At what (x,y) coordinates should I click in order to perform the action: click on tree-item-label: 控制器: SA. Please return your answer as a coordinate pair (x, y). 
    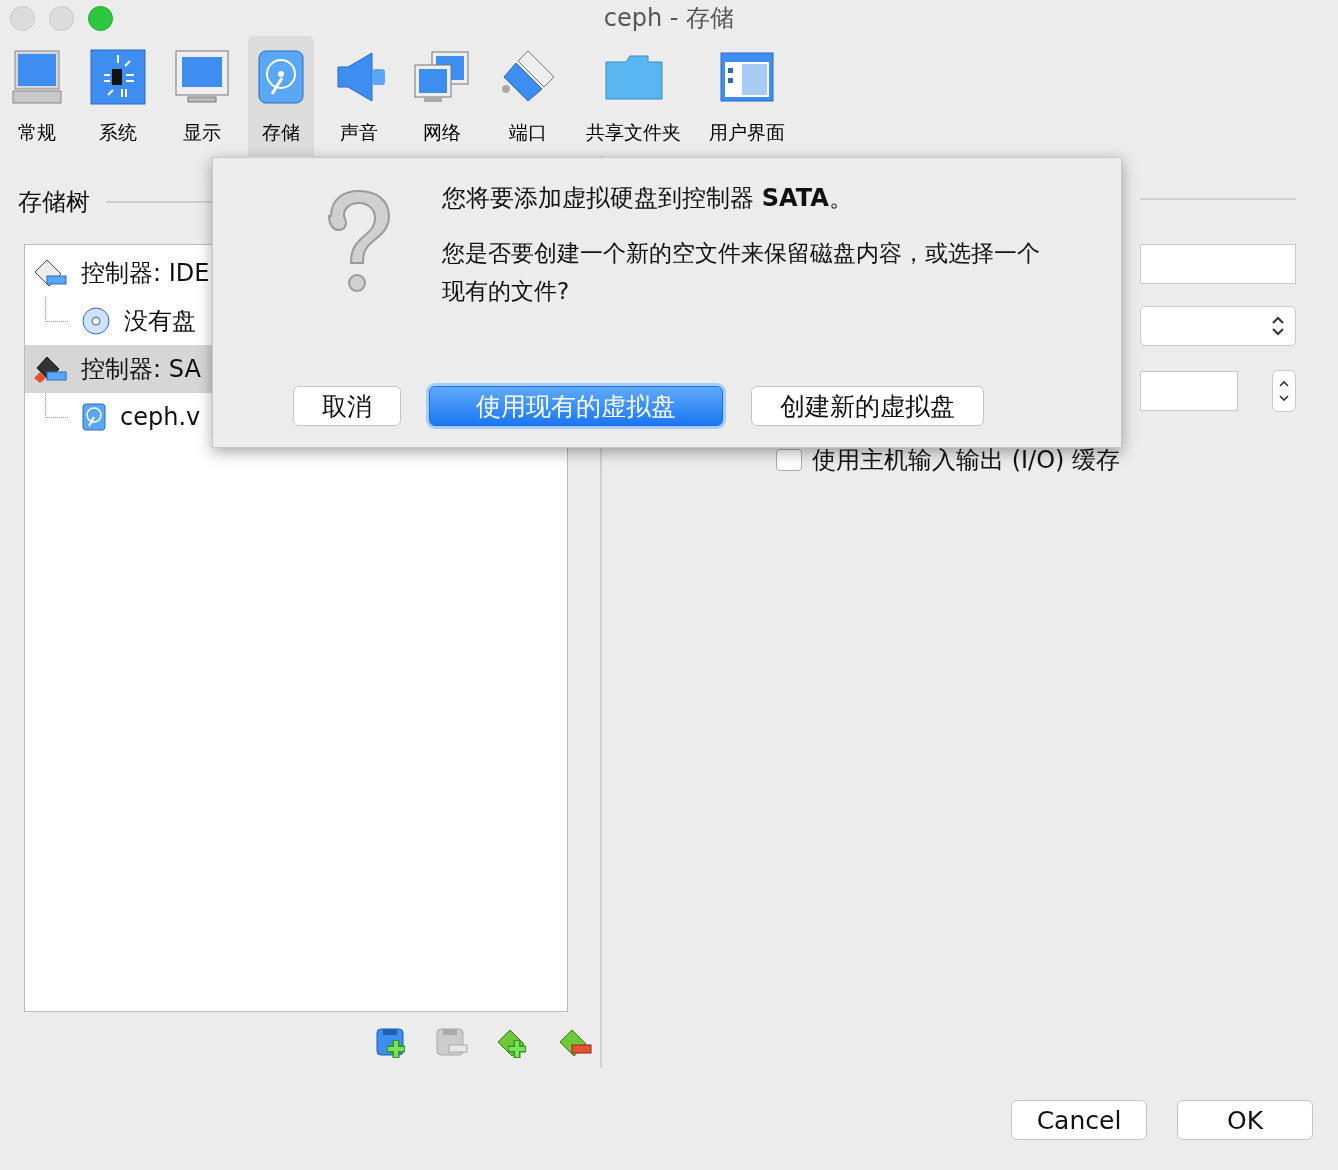
    Looking at the image, I should click on (141, 369).